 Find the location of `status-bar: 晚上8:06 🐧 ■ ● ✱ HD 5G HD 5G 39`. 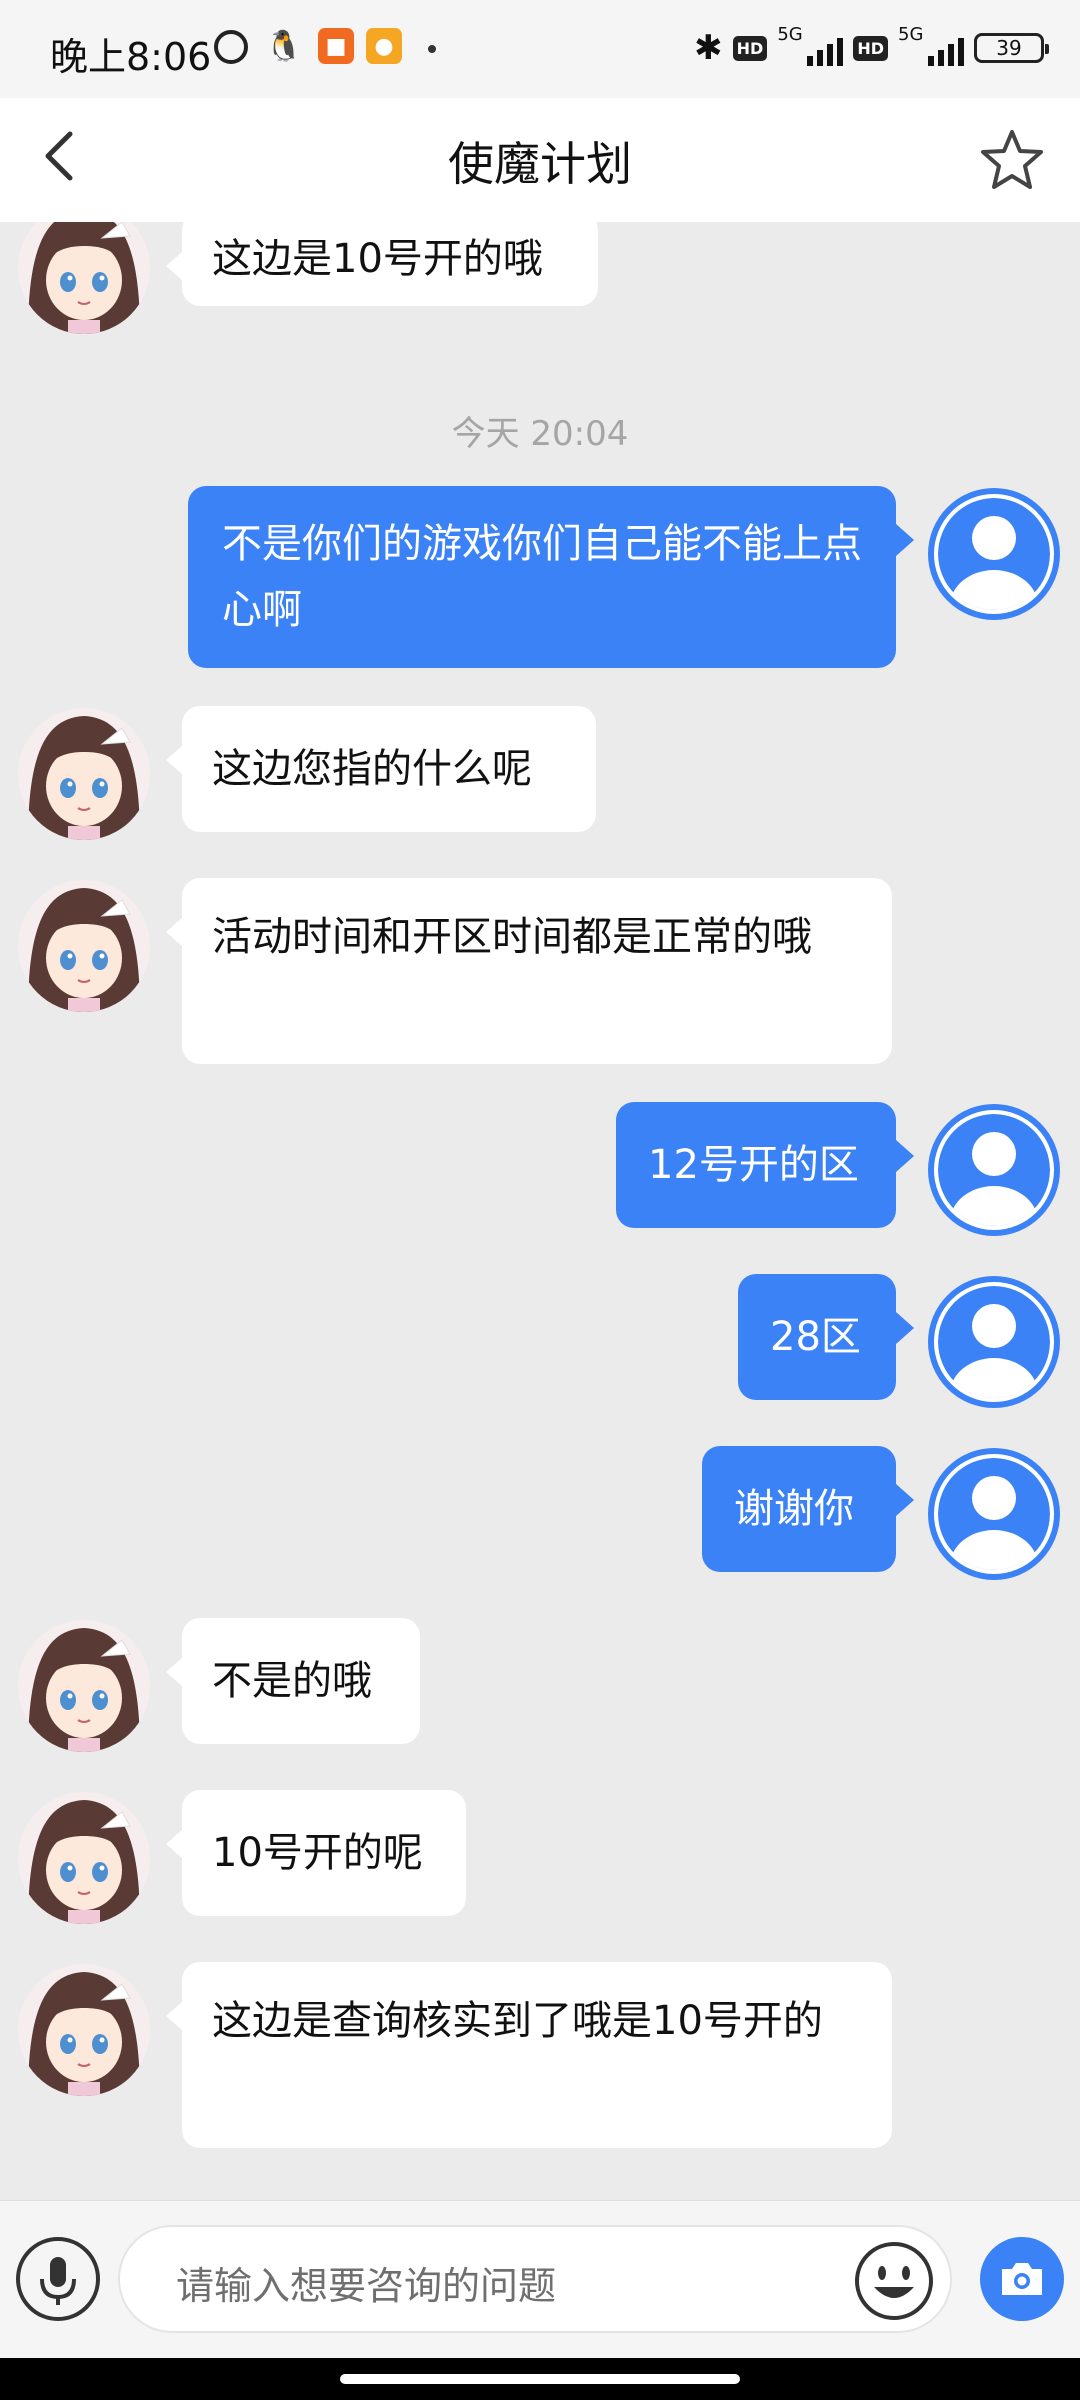

status-bar: 晚上8:06 🐧 ■ ● ✱ HD 5G HD 5G 39 is located at coordinates (540, 49).